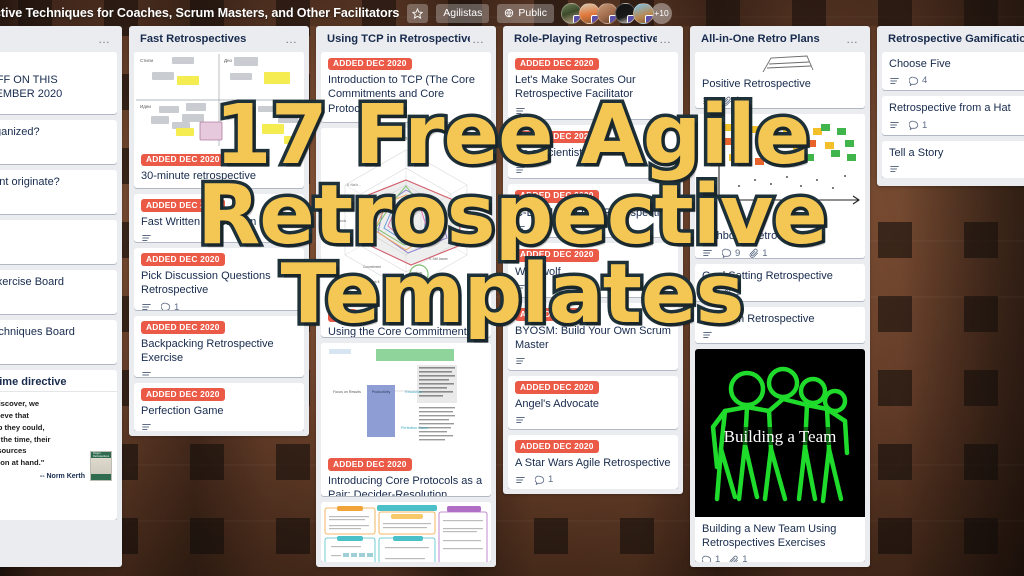 This screenshot has height=576, width=1024. What do you see at coordinates (780, 558) in the screenshot?
I see `card-badges: 1 1` at bounding box center [780, 558].